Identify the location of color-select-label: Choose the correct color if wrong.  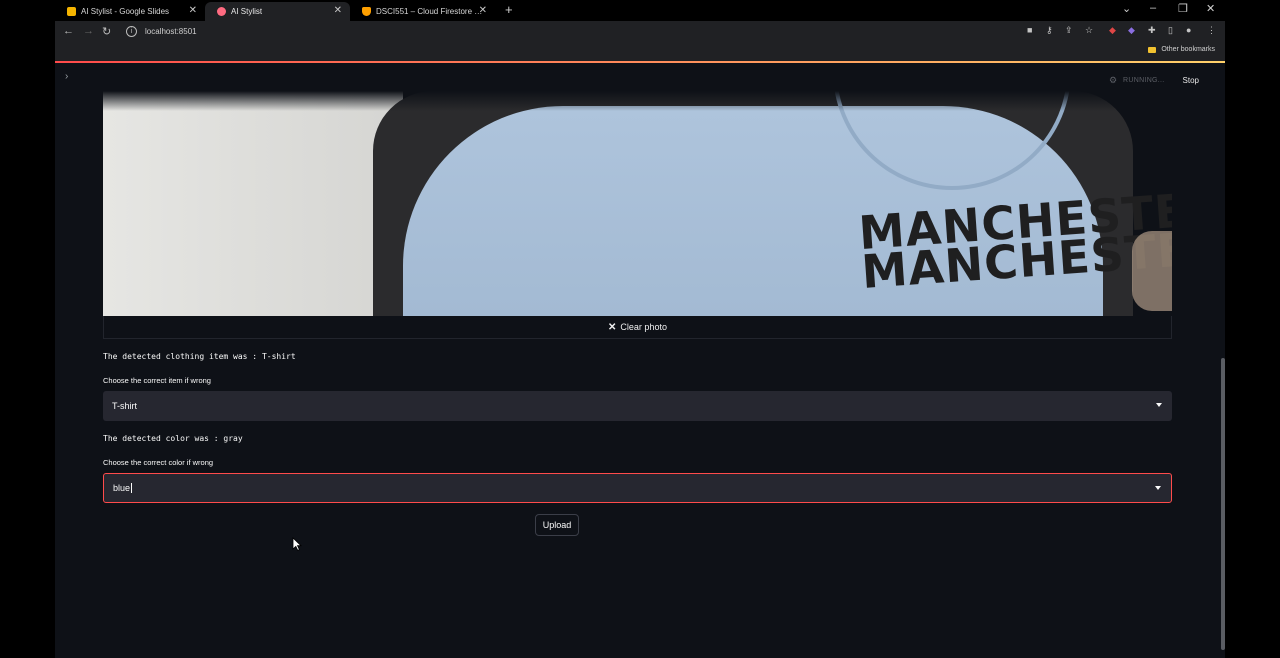
(158, 462).